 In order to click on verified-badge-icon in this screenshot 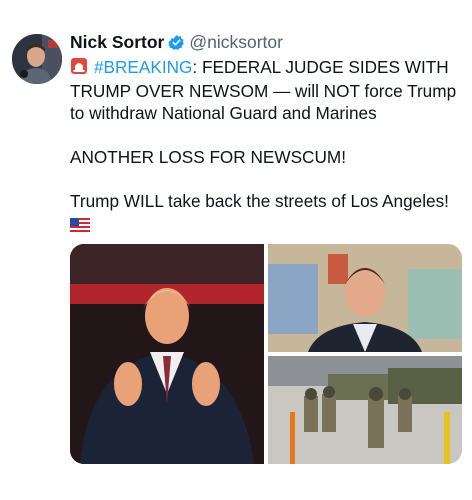, I will do `click(176, 45)`.